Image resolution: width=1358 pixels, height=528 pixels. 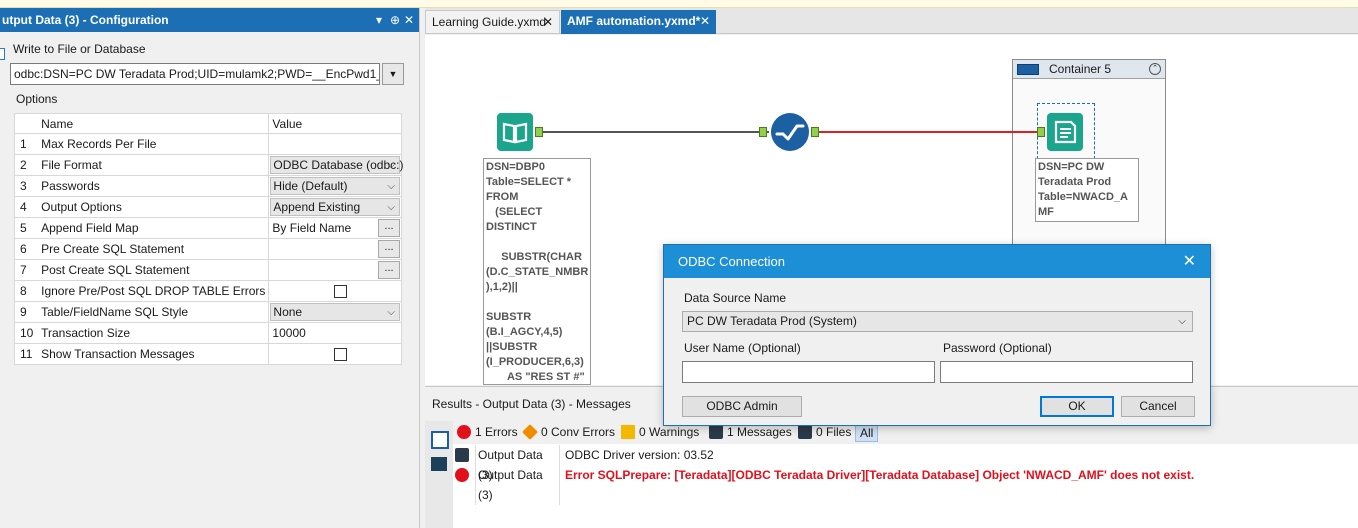 I want to click on row-num: 7, so click(x=26, y=270).